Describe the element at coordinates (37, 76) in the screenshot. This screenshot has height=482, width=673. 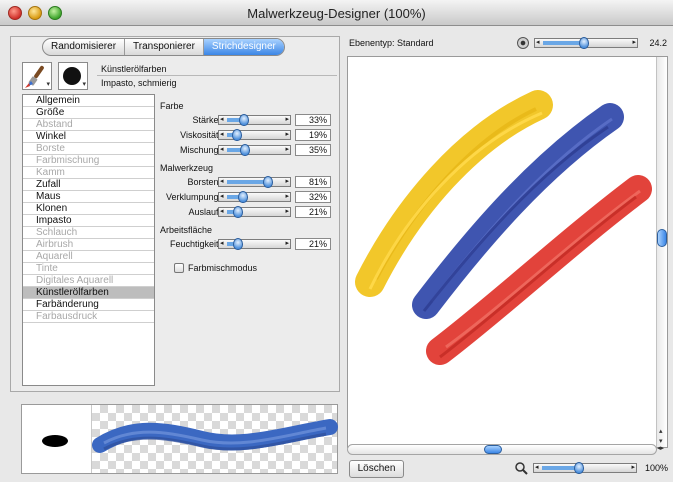
I see `brush-category-picker: ▾` at that location.